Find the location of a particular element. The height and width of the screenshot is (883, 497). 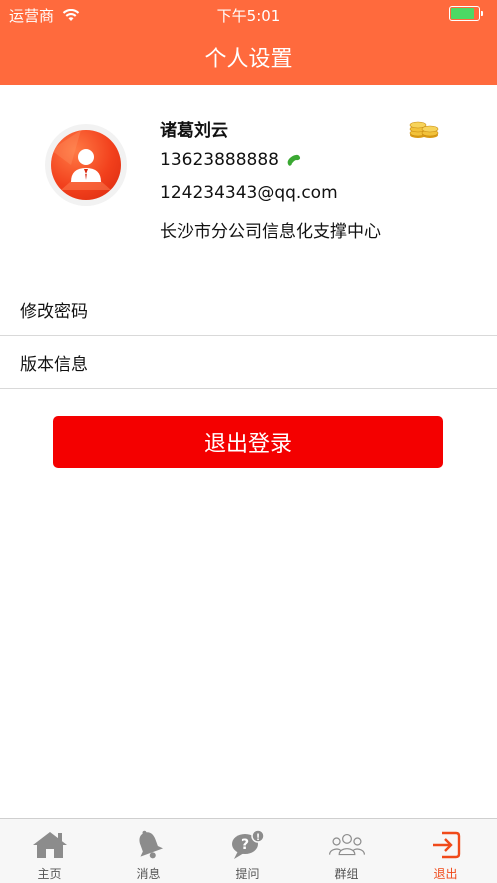

tab-groups-label: 群组 is located at coordinates (346, 874).